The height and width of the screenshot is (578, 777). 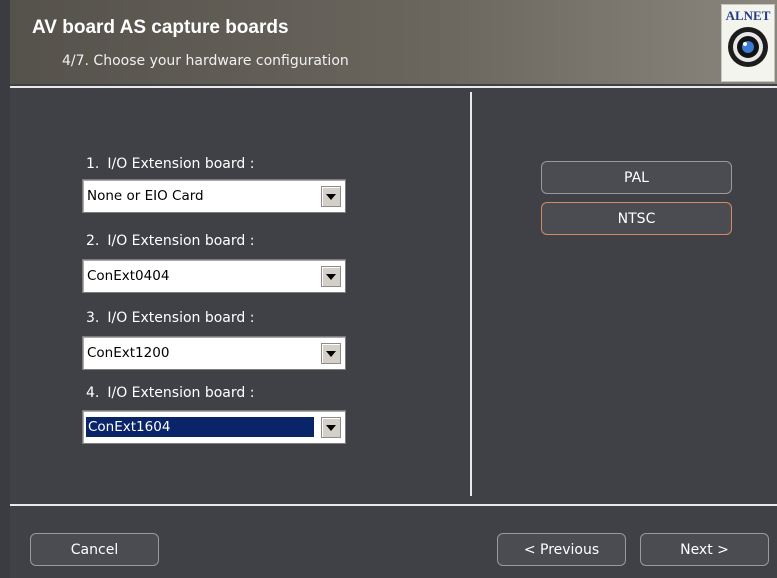 I want to click on wizard-title: AV board AS capture boards, so click(x=160, y=27).